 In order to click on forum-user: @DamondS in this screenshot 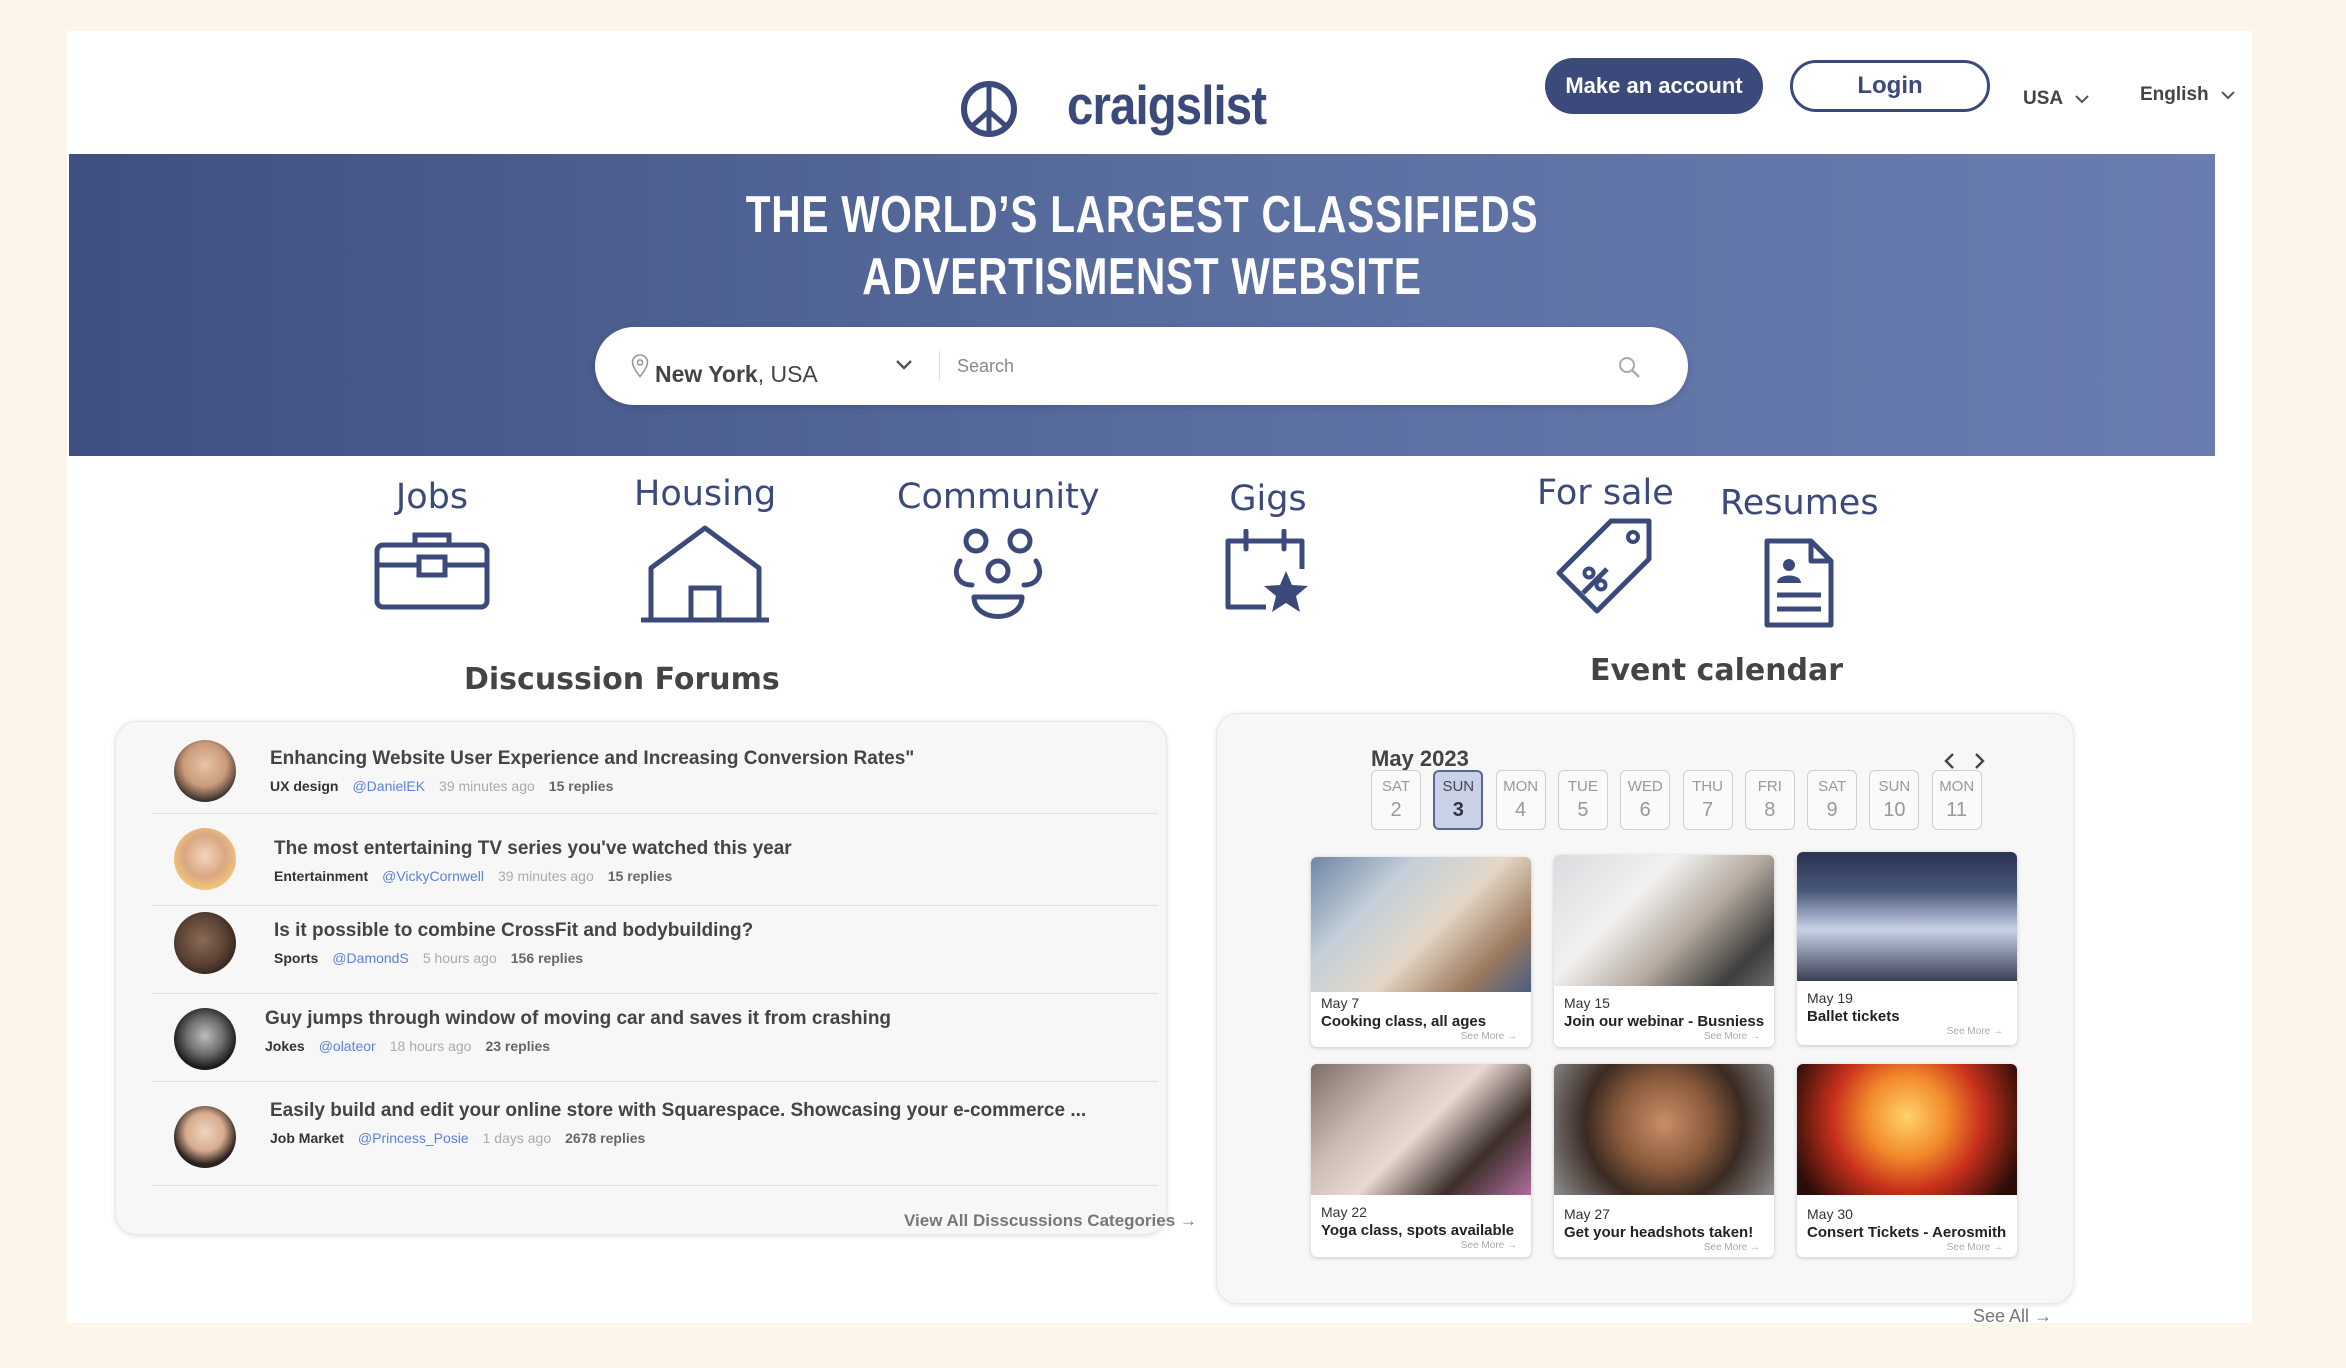, I will do `click(370, 958)`.